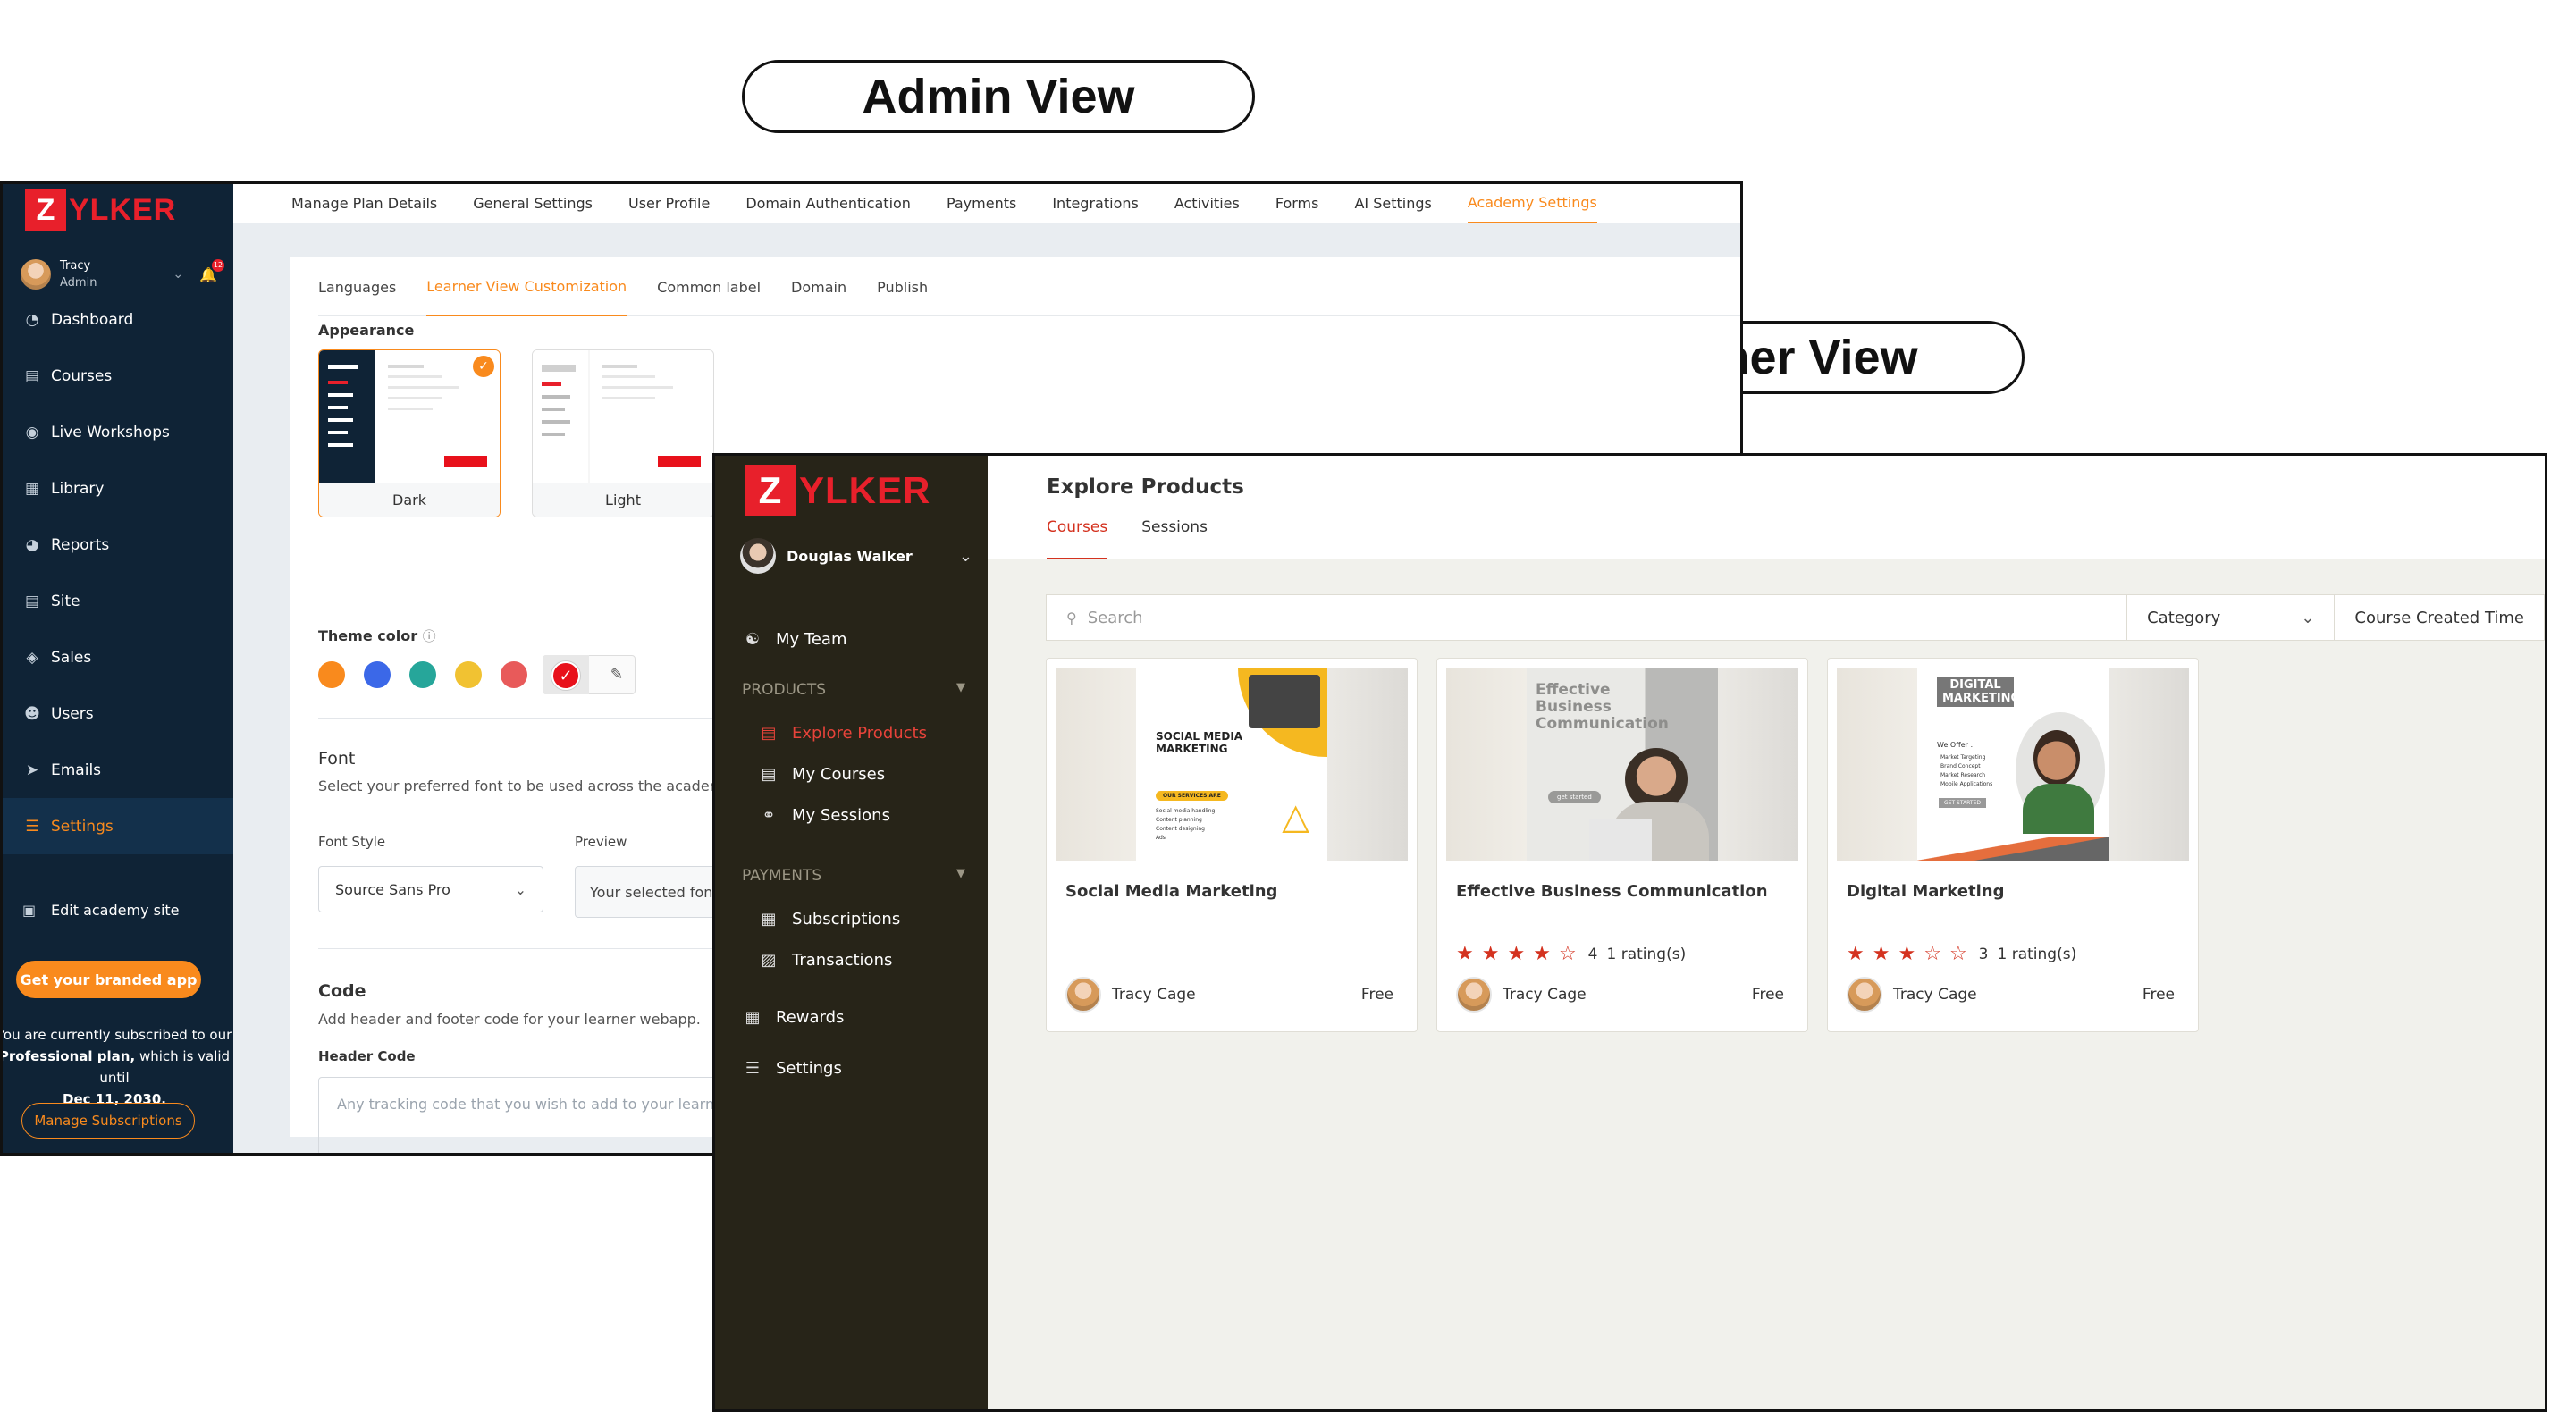  I want to click on code-heading: Code, so click(342, 991).